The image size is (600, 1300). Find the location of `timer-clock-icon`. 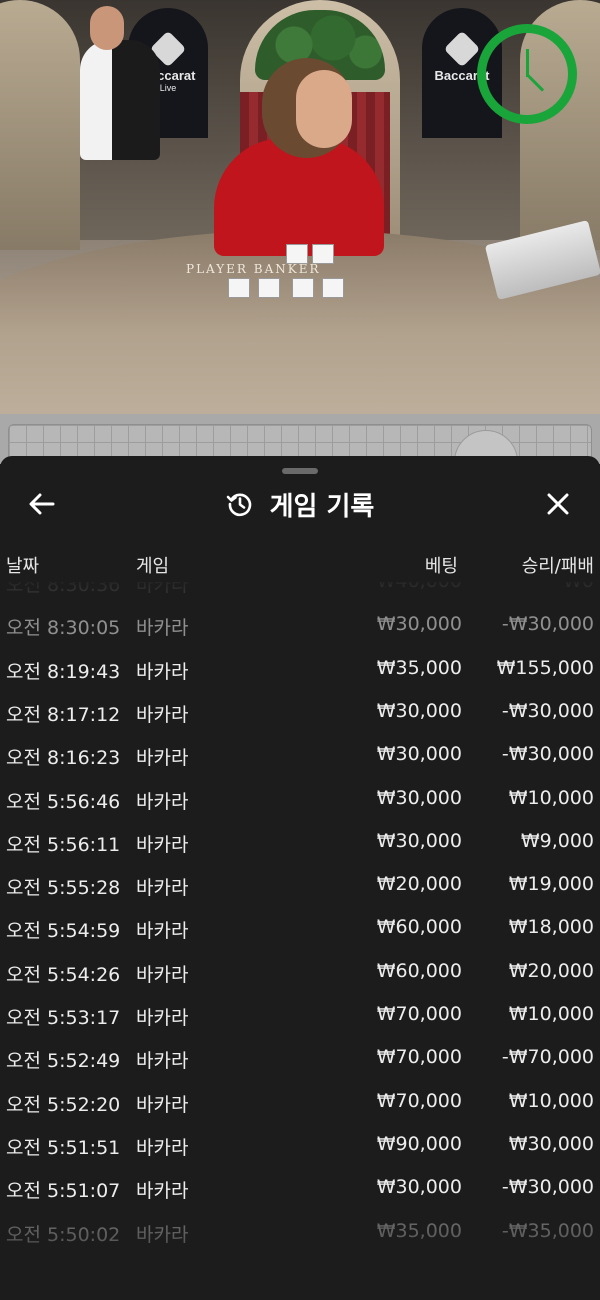

timer-clock-icon is located at coordinates (527, 74).